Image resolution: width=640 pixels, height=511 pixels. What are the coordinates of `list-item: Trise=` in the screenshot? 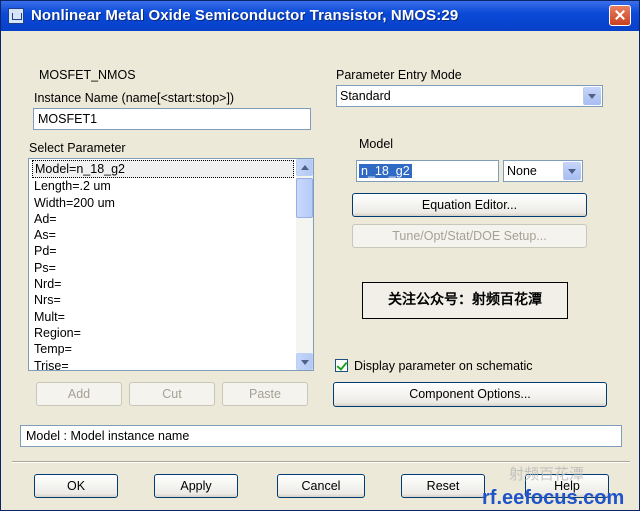 It's located at (163, 364).